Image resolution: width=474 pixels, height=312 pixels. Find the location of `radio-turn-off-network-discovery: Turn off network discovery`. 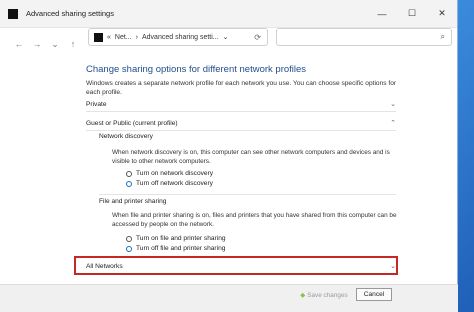

radio-turn-off-network-discovery: Turn off network discovery is located at coordinates (169, 183).